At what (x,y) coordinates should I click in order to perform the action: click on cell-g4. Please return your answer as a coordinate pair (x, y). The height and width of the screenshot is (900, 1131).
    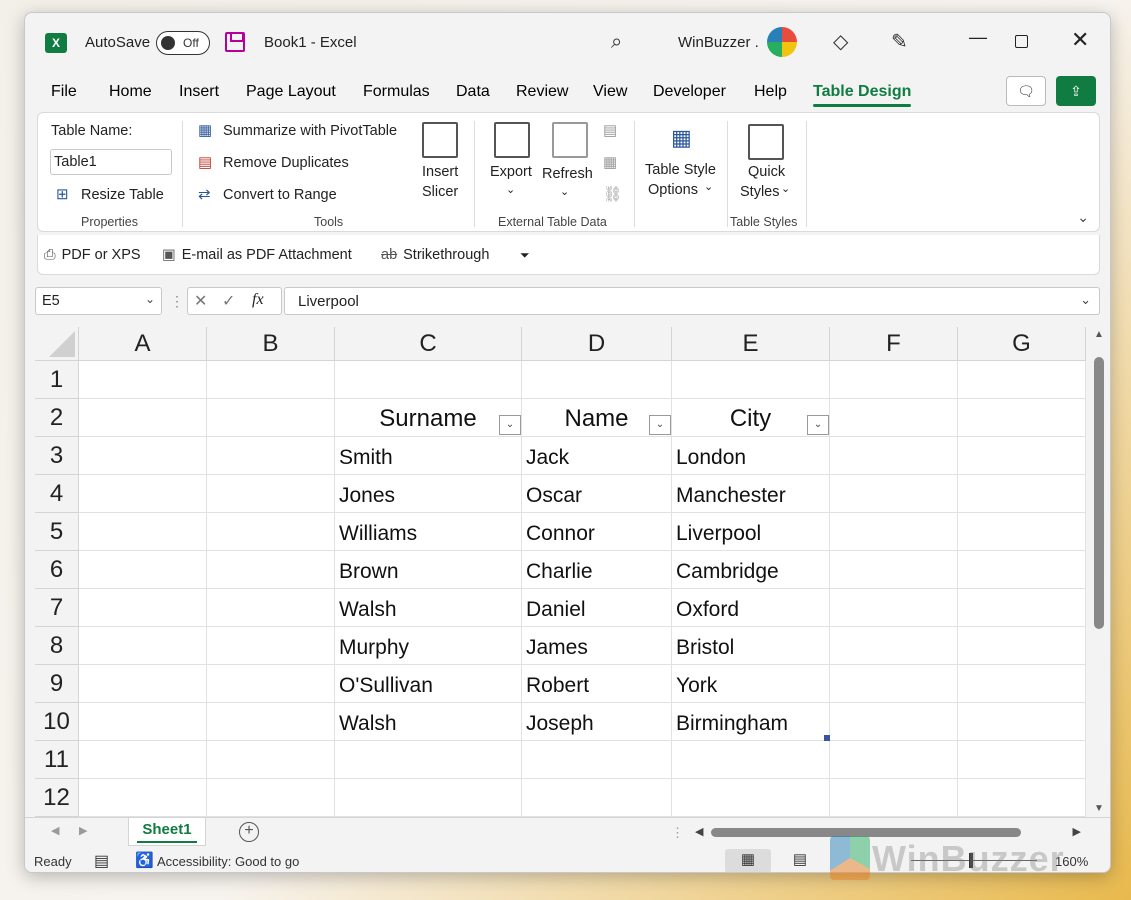
    Looking at the image, I should click on (1022, 494).